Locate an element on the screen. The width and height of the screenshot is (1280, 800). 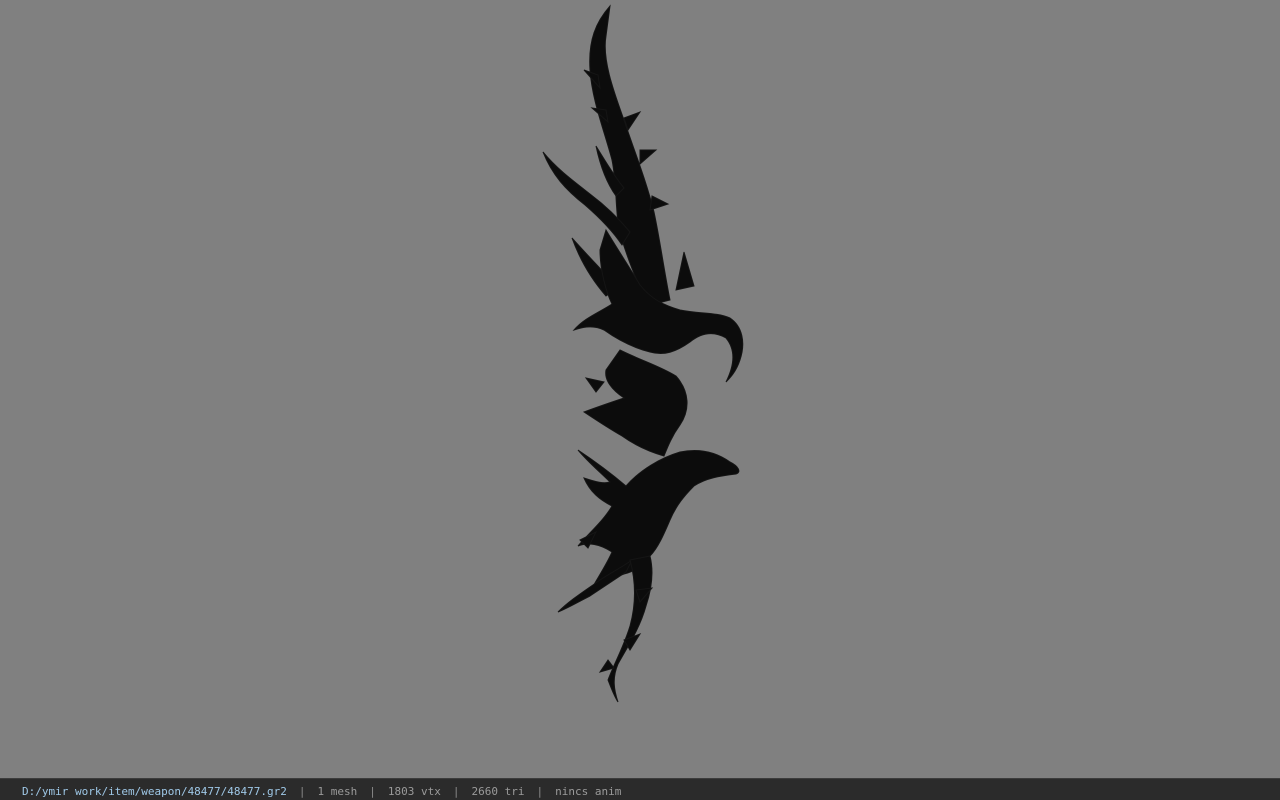
vertex-count: 1803 vtx is located at coordinates (414, 791).